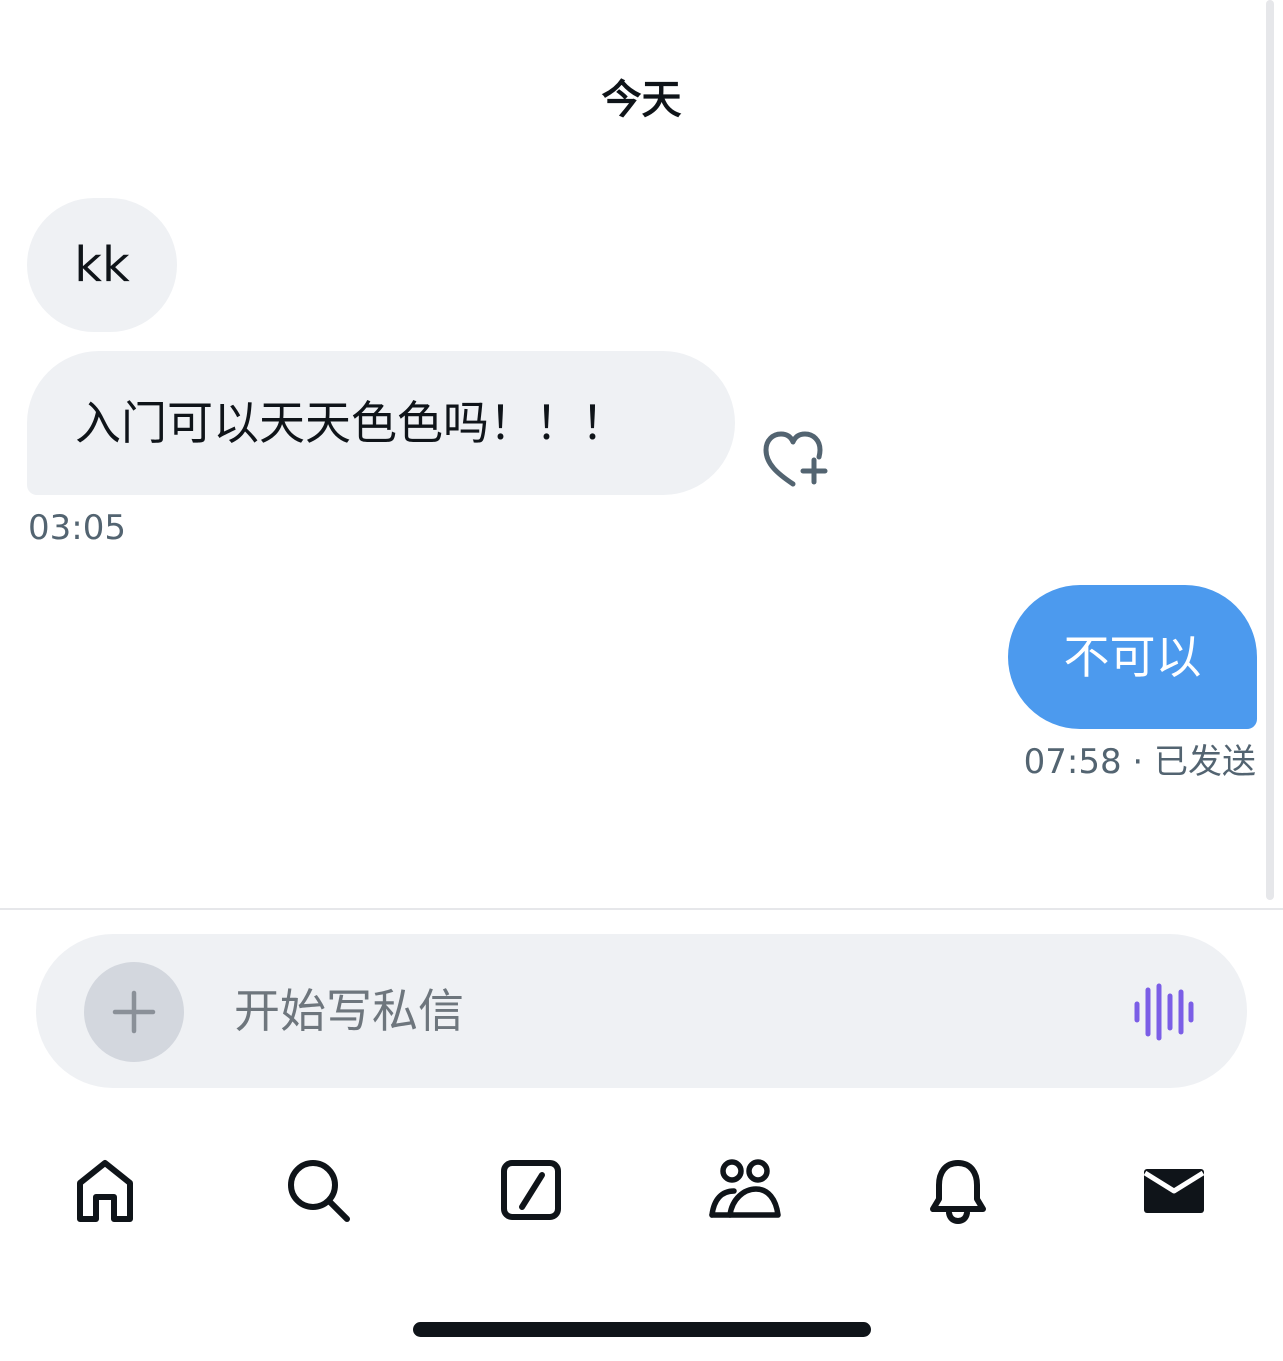  I want to click on message-bubble-received: 入门可以天天色色吗！！！, so click(381, 423).